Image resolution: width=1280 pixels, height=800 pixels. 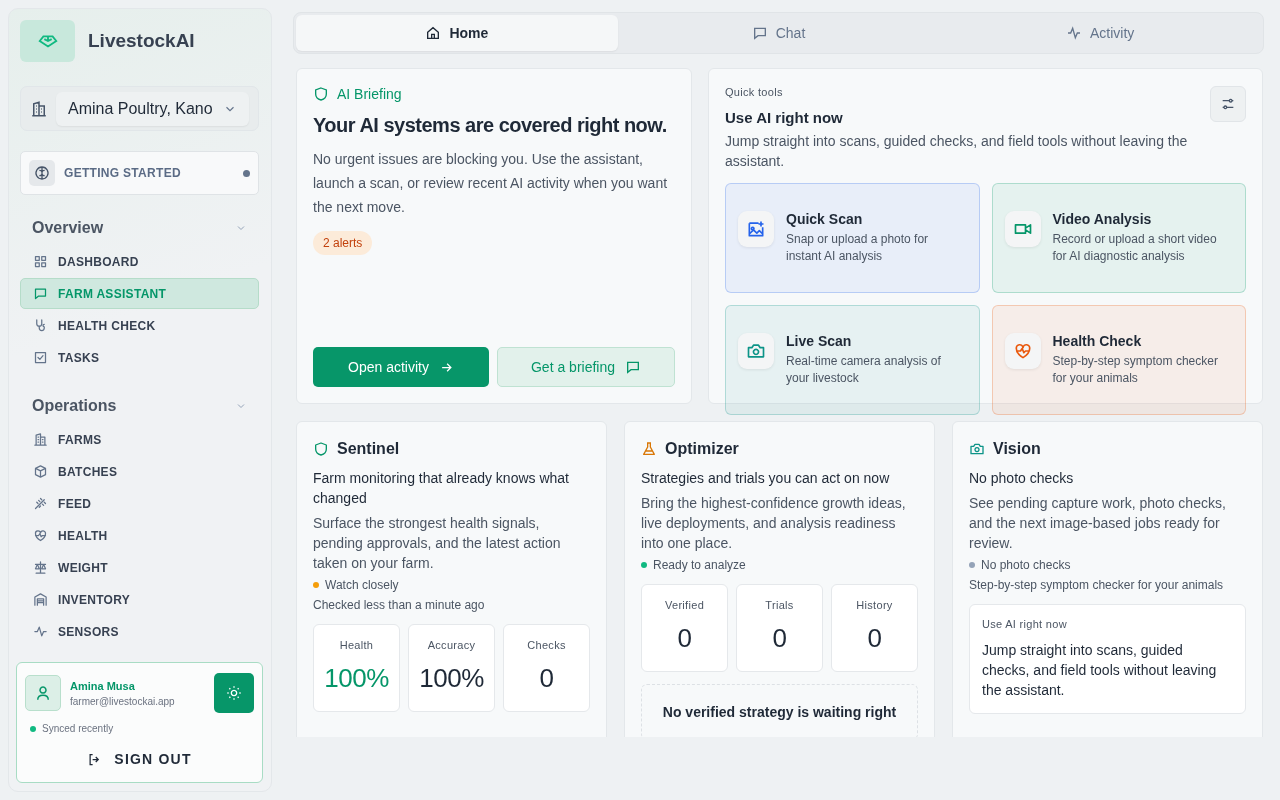 I want to click on alerts-badge: 2 alerts, so click(x=343, y=243).